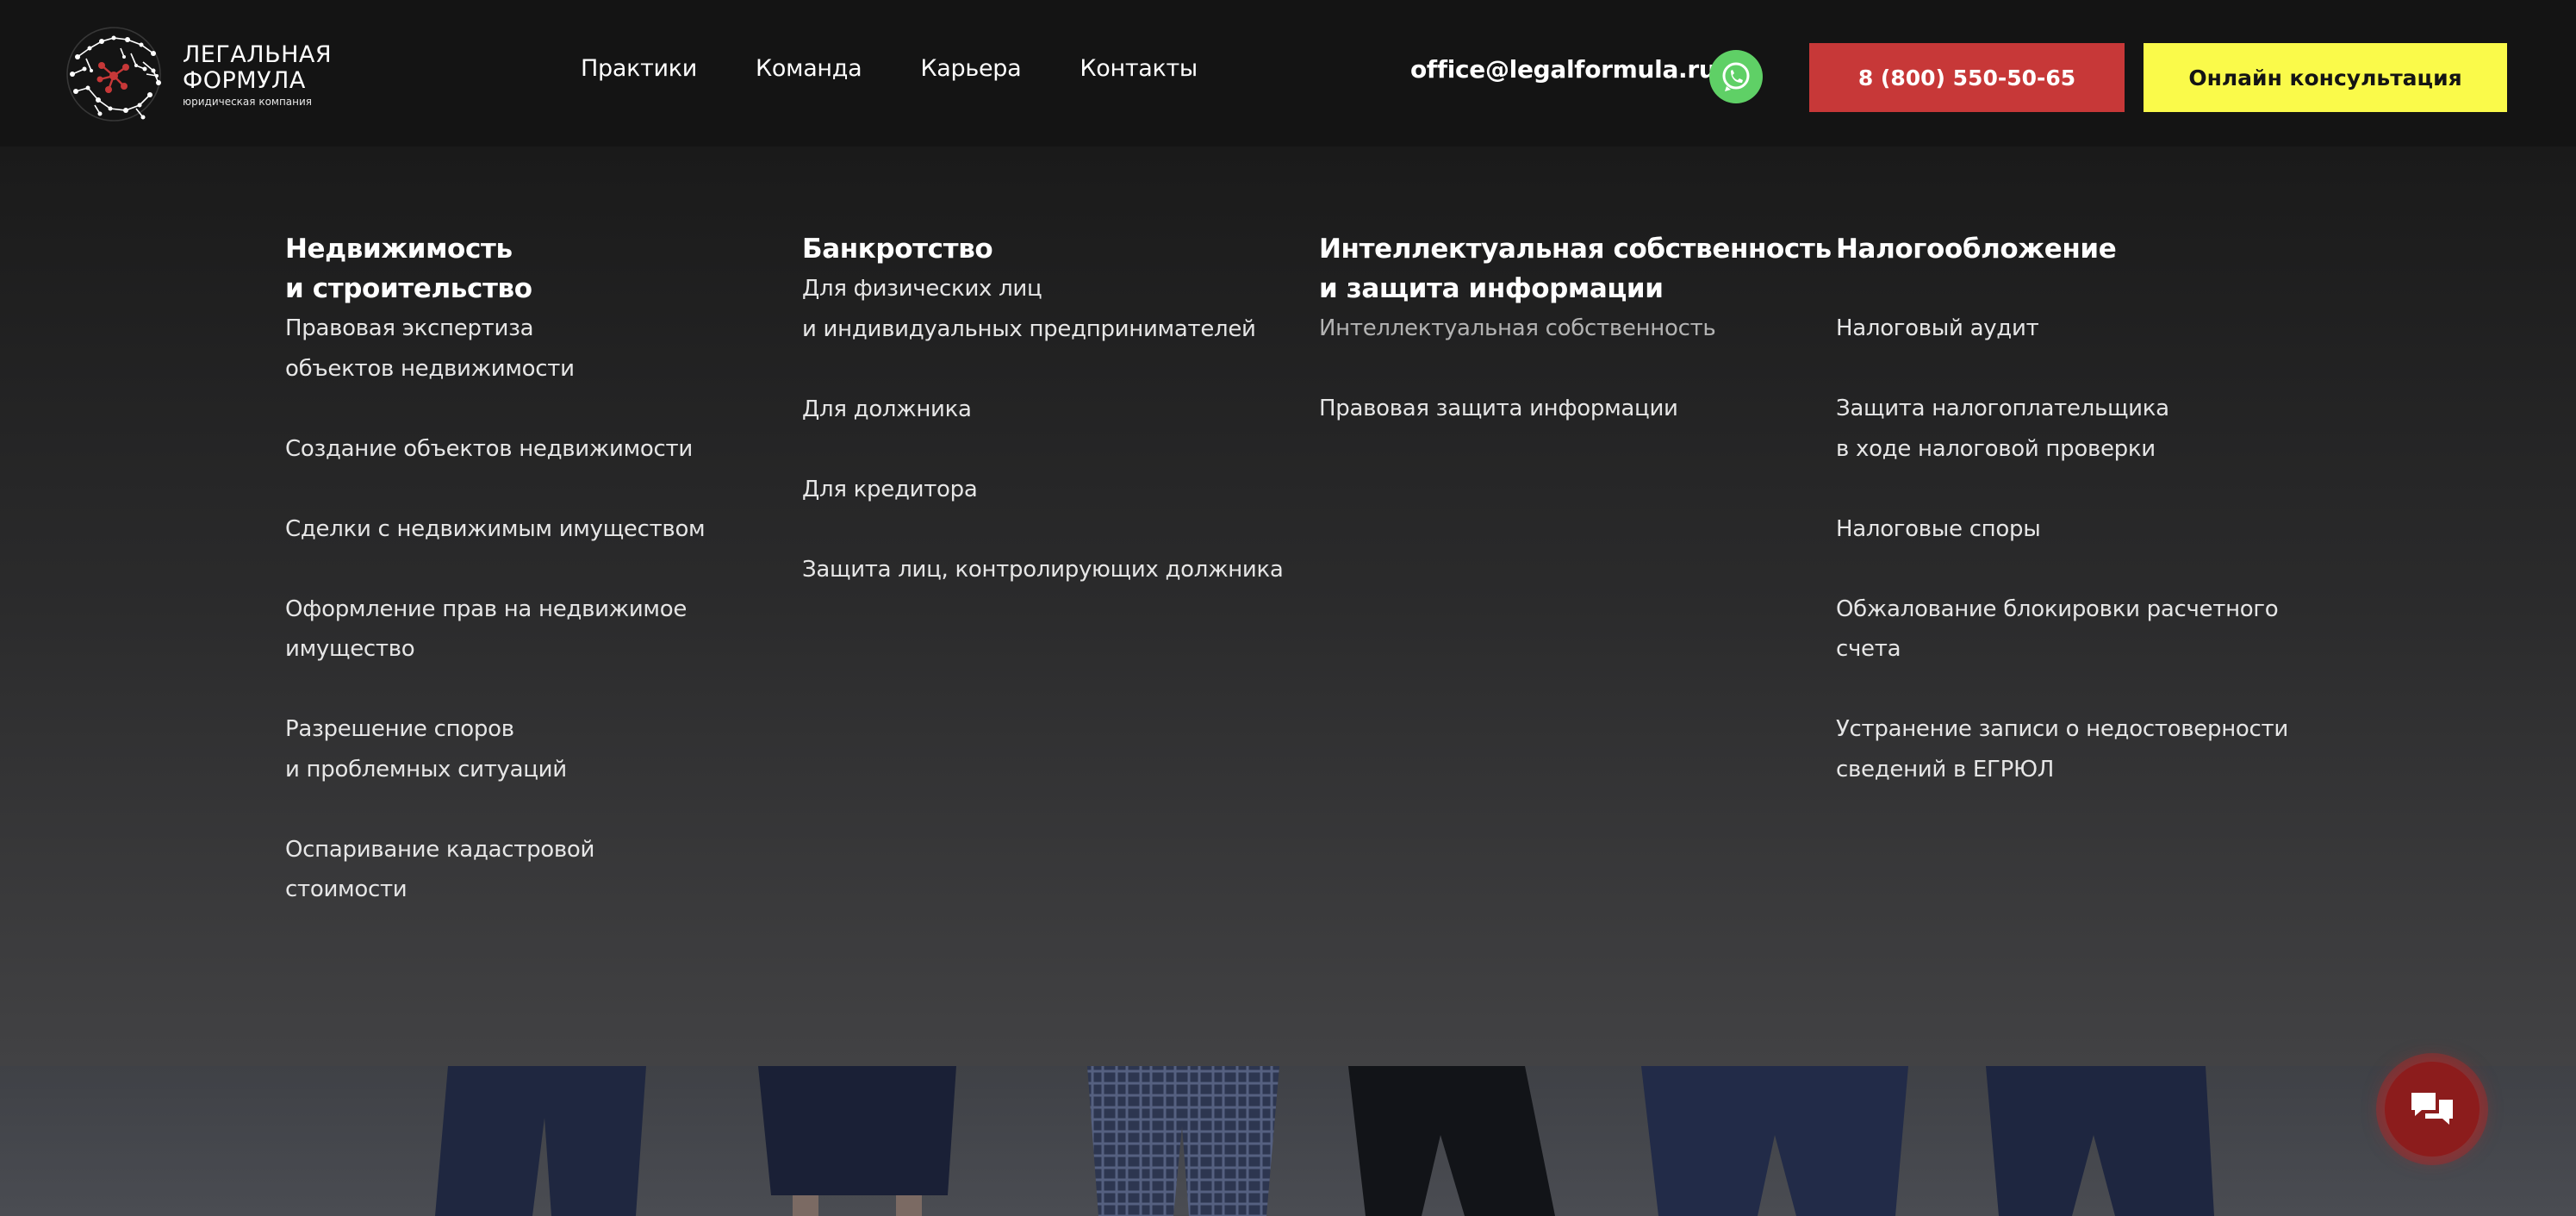 This screenshot has height=1216, width=2576. I want to click on nav-item-team: Команда, so click(809, 68).